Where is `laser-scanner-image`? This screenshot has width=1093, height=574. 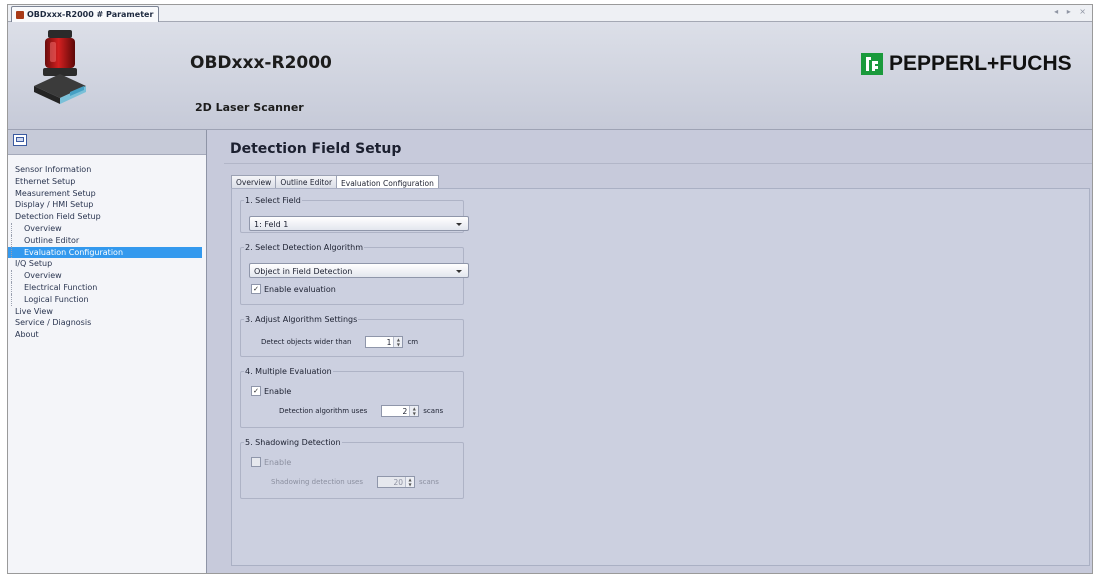 laser-scanner-image is located at coordinates (60, 67).